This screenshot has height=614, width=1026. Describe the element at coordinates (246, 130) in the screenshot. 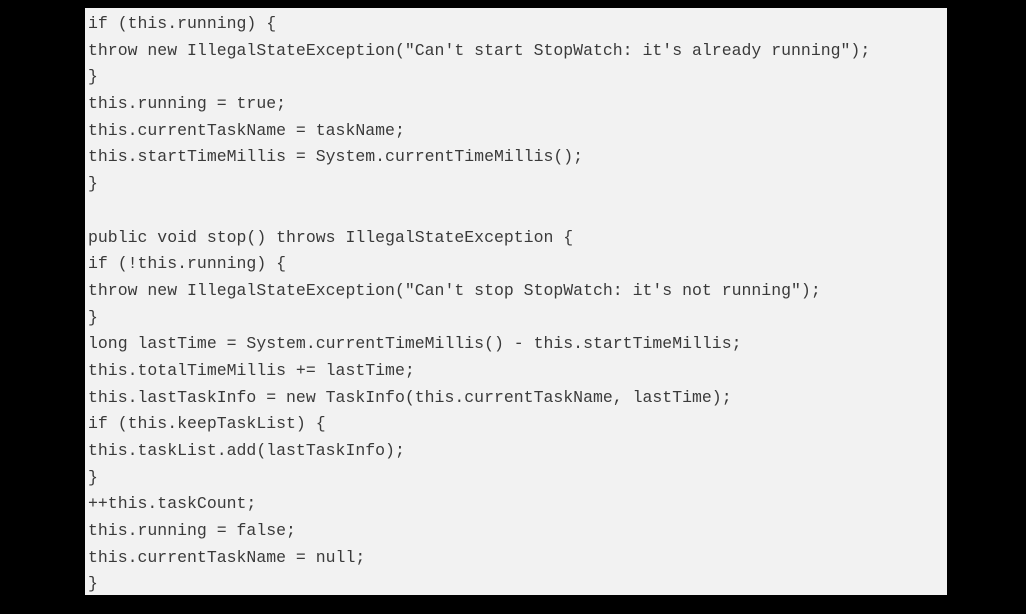

I see `code-line: this.currentTaskName = taskName;` at that location.